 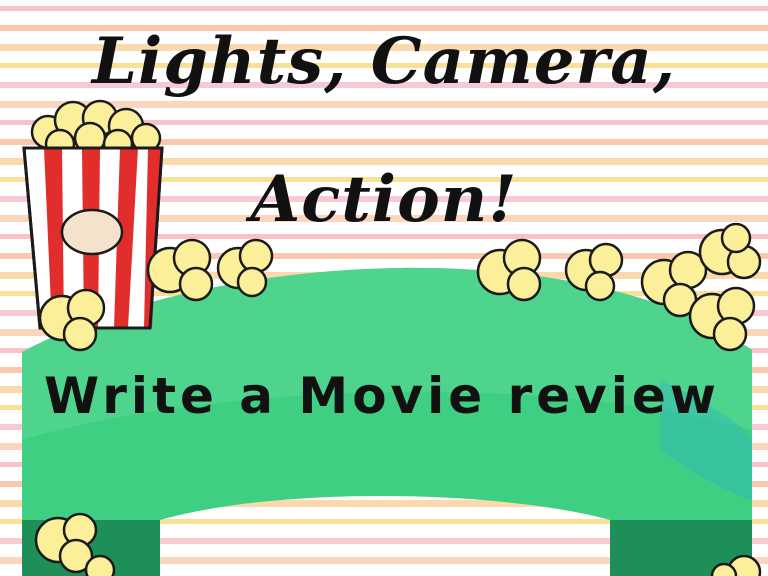 What do you see at coordinates (382, 396) in the screenshot?
I see `subtitle: Write a Movie review` at bounding box center [382, 396].